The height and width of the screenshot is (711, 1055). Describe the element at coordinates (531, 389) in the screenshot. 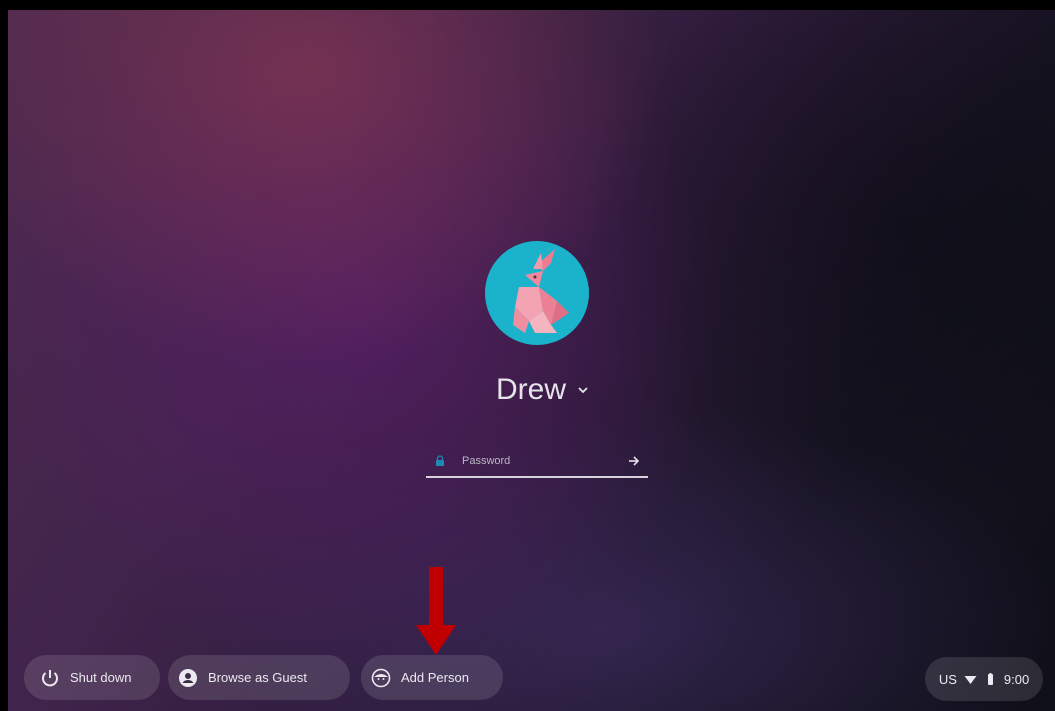

I see `user-name: Drew` at that location.